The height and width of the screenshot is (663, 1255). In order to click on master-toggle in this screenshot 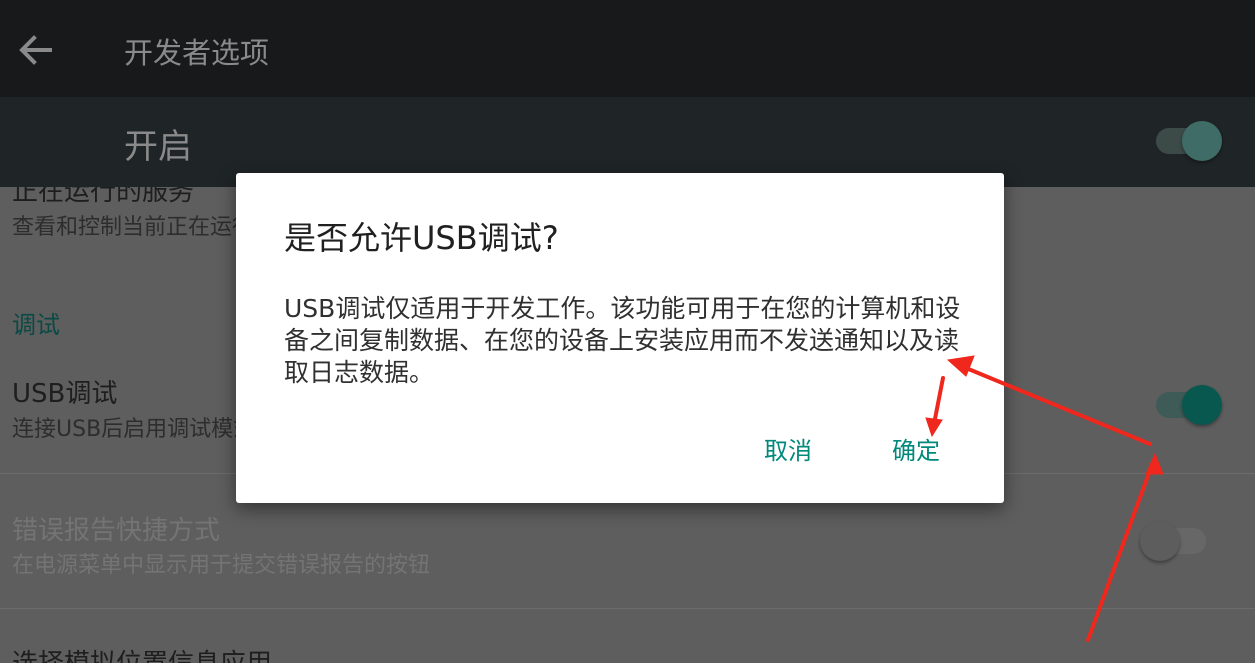, I will do `click(1189, 141)`.